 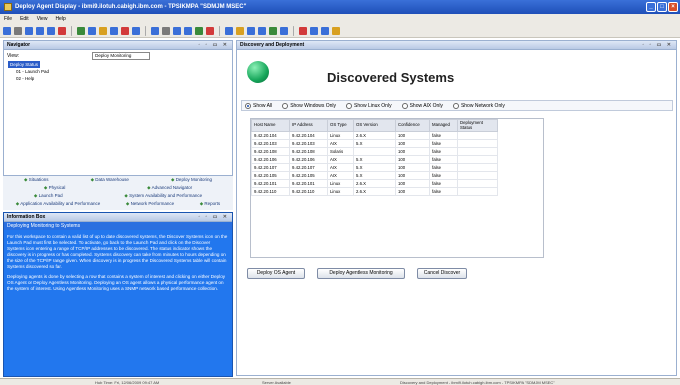 I want to click on table-cell: 9.42.20.104, so click(x=308, y=135).